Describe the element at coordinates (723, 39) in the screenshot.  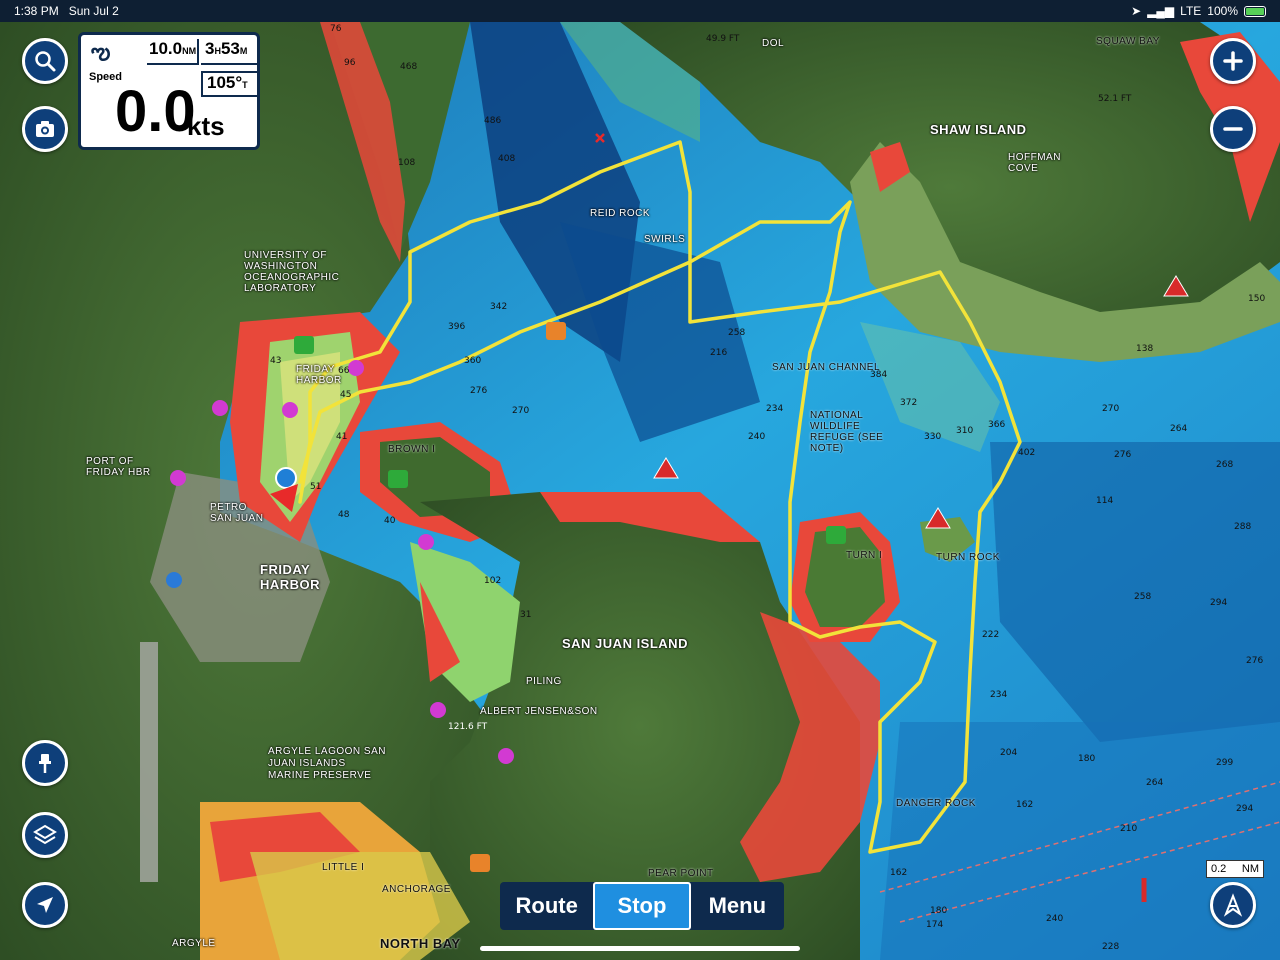
I see `label-ft-499: 49.9 FT` at that location.